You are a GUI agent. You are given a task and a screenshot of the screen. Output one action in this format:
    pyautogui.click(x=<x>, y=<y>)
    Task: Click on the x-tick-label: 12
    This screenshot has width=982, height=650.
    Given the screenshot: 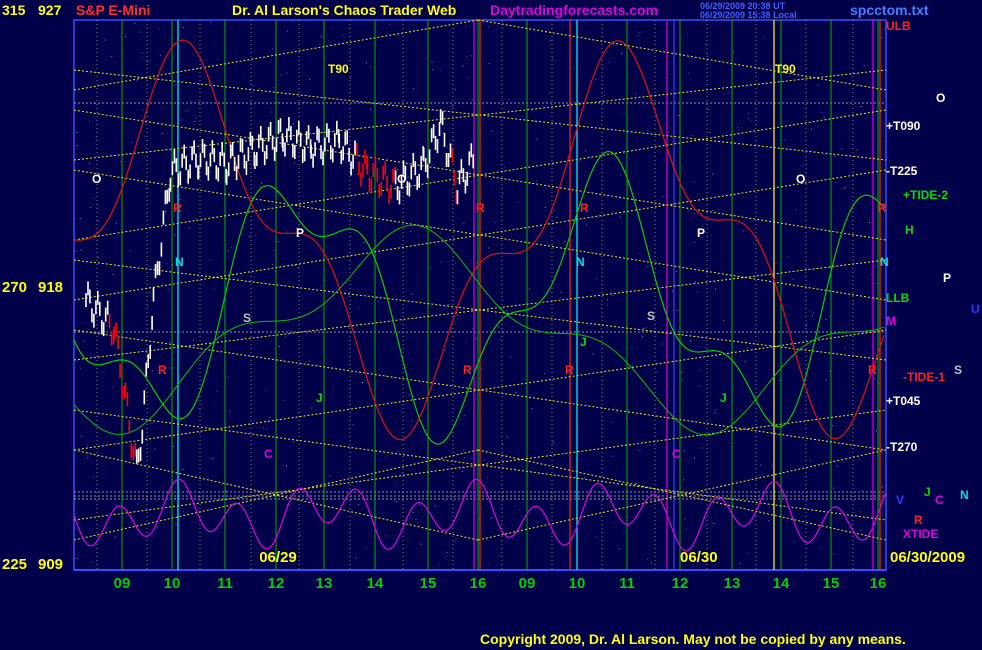 What is the action you would take?
    pyautogui.click(x=276, y=583)
    